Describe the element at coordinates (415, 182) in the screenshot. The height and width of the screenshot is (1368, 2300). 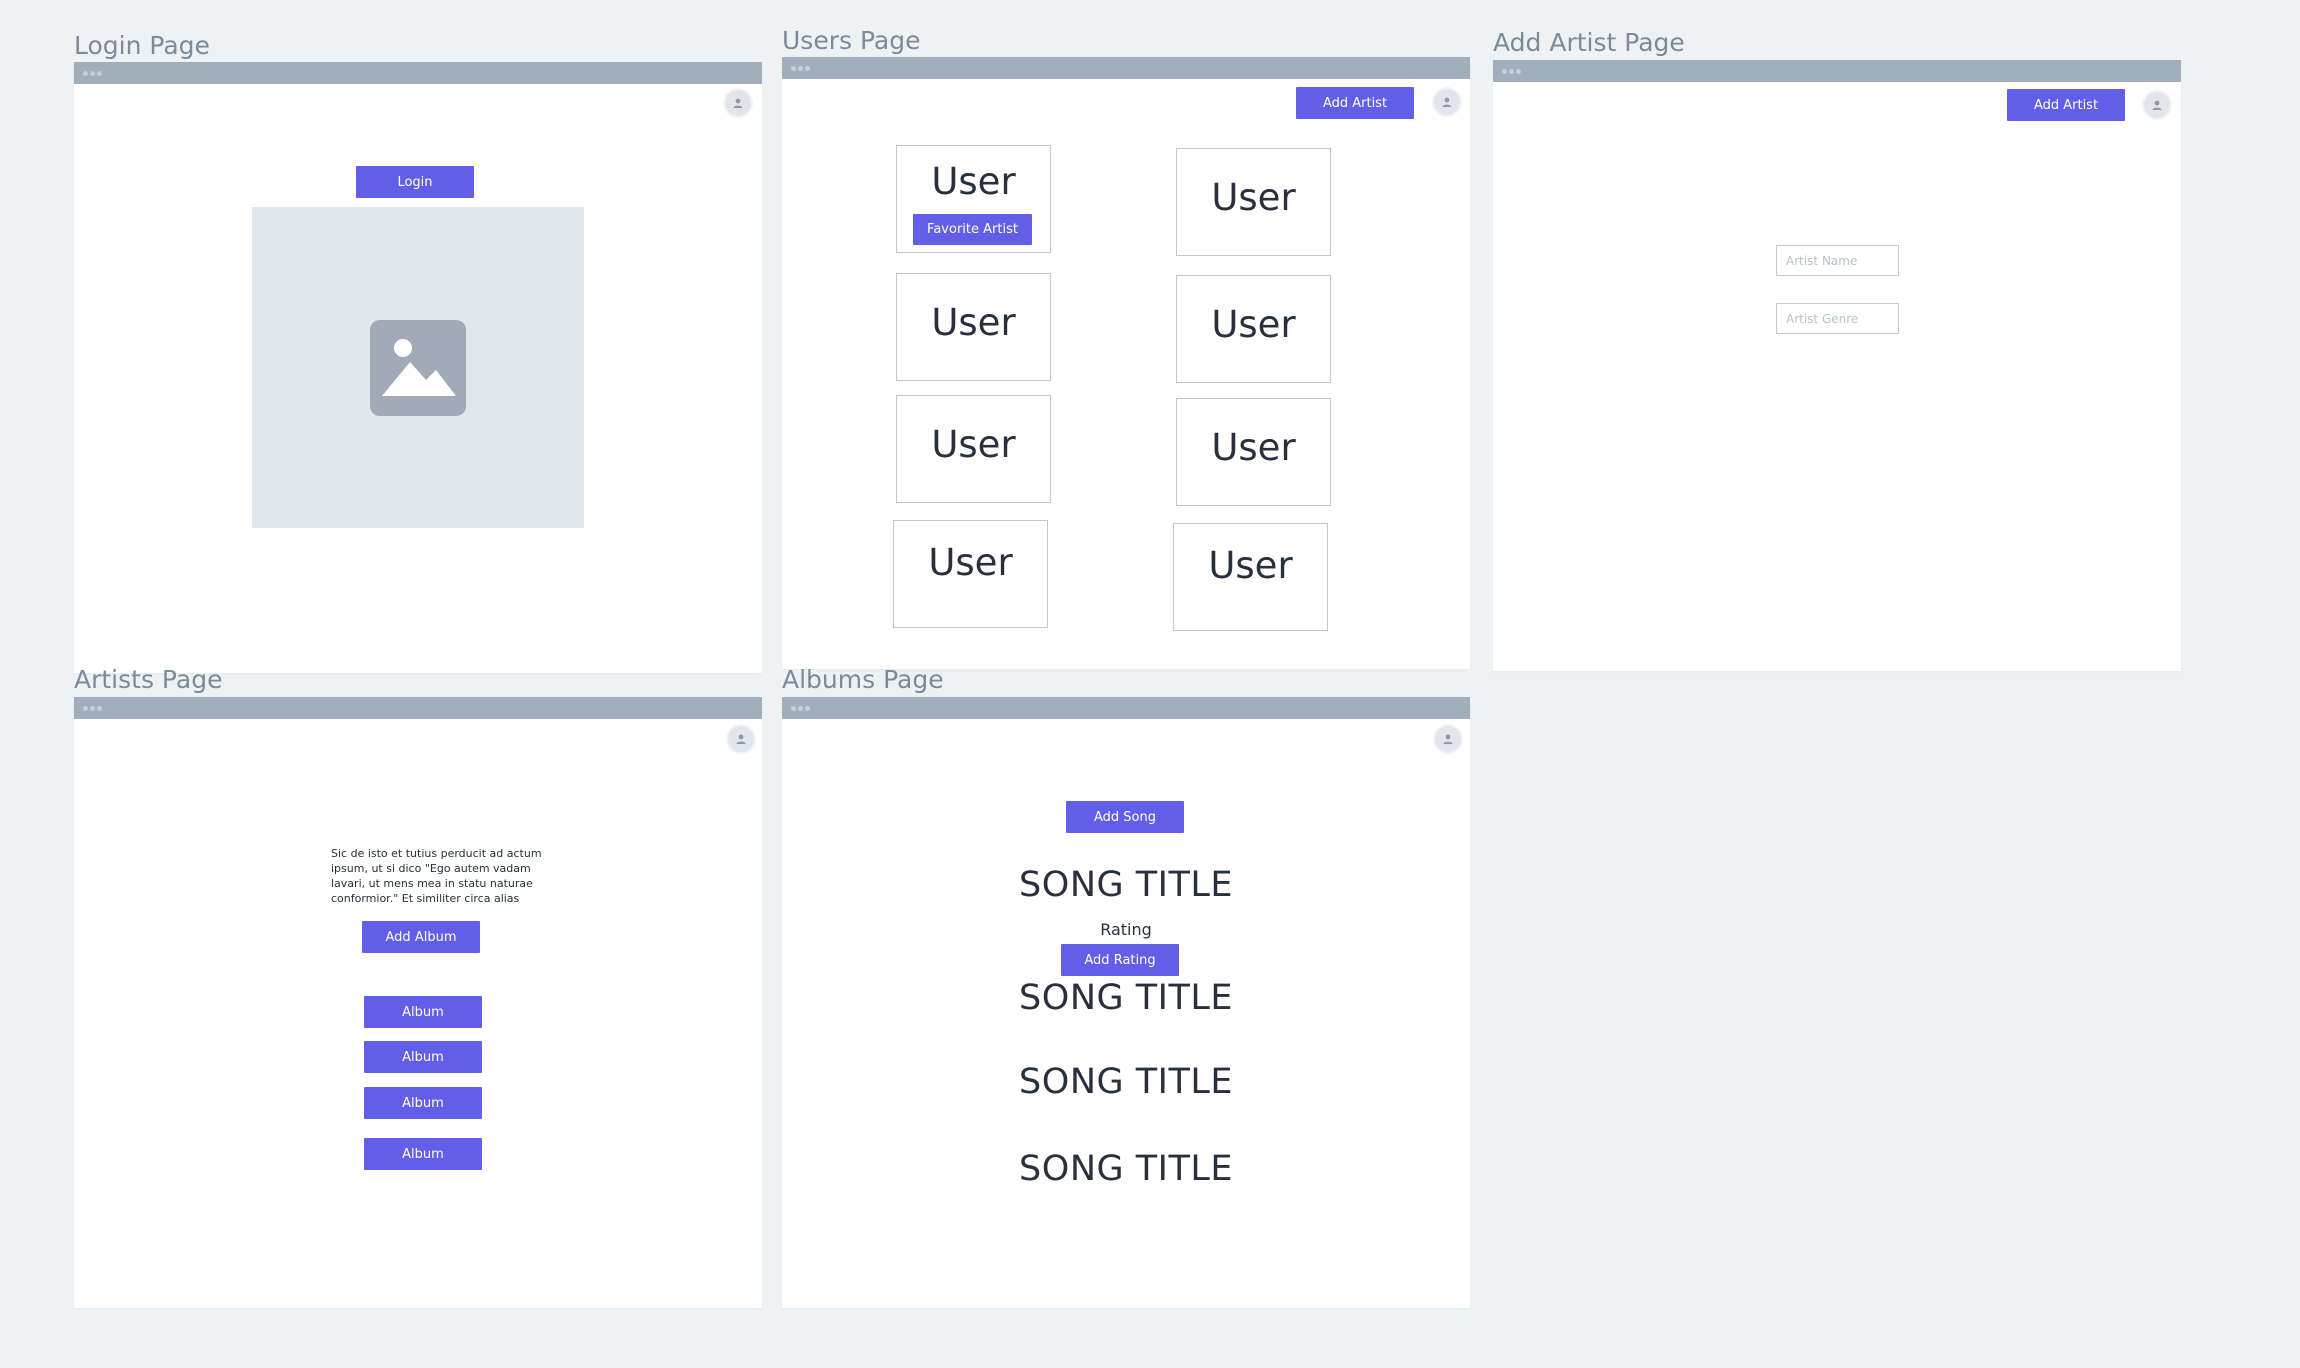
I see `login-button: Login` at that location.